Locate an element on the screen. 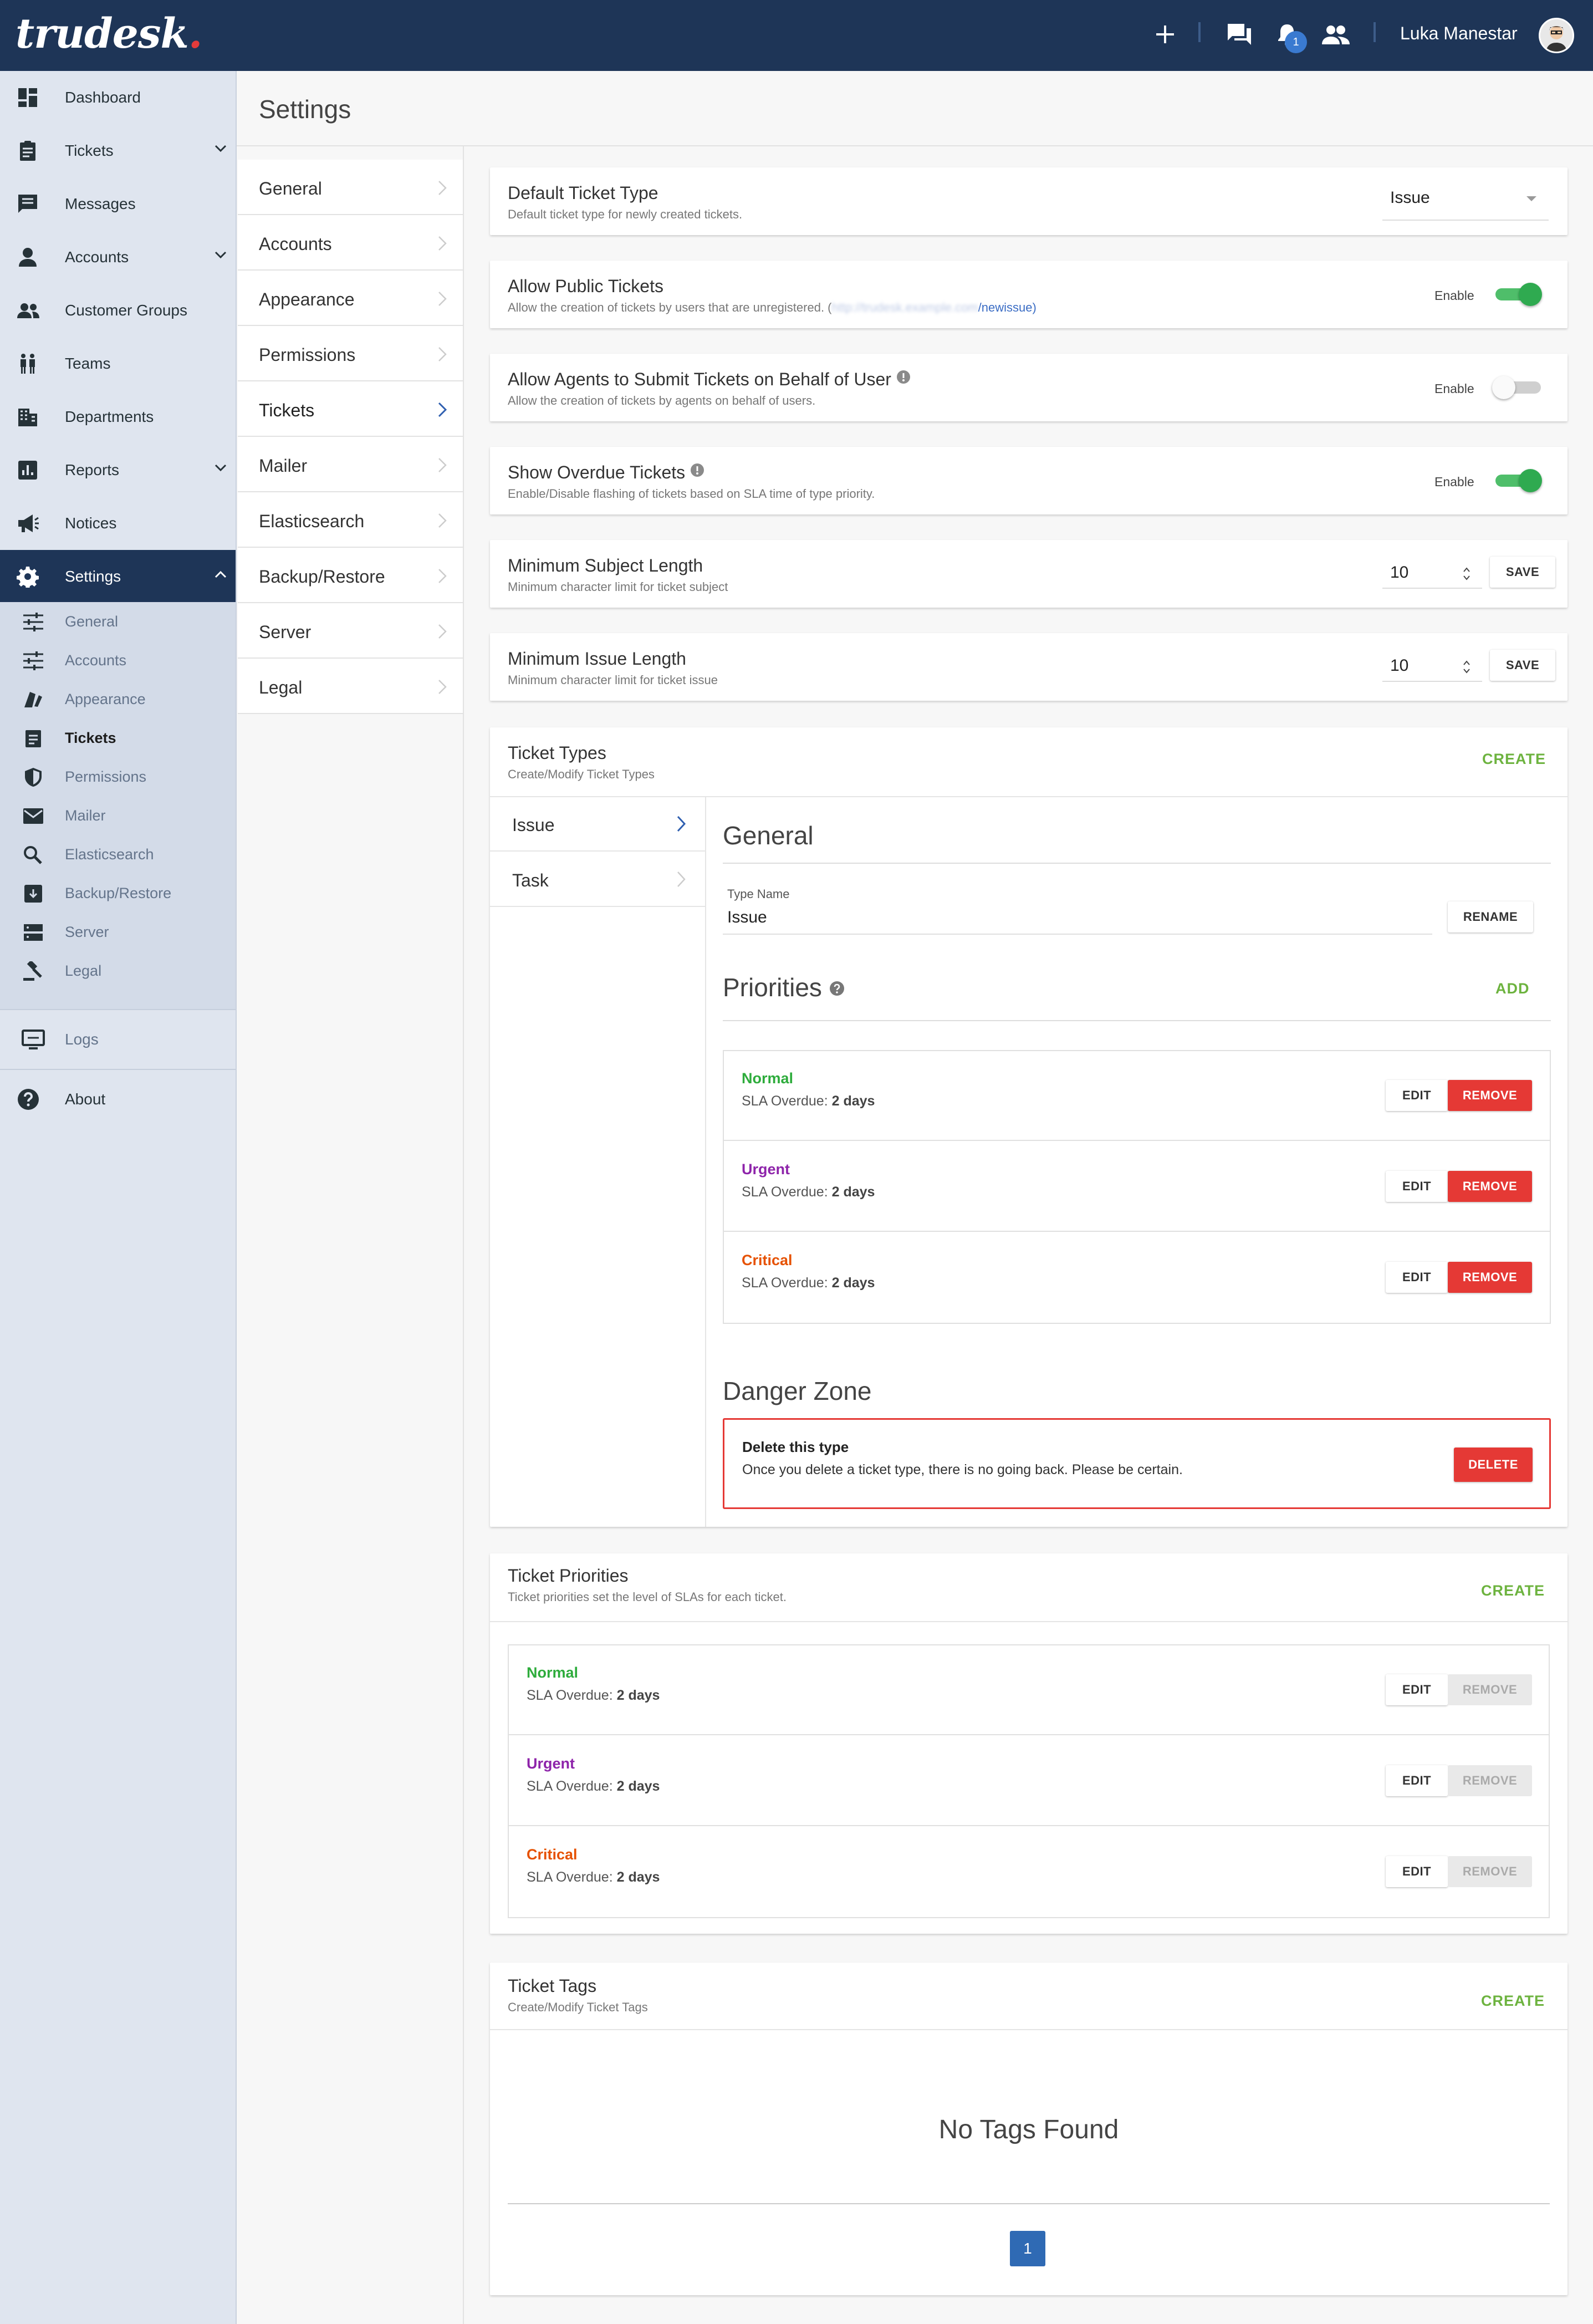  message-icon is located at coordinates (28, 204).